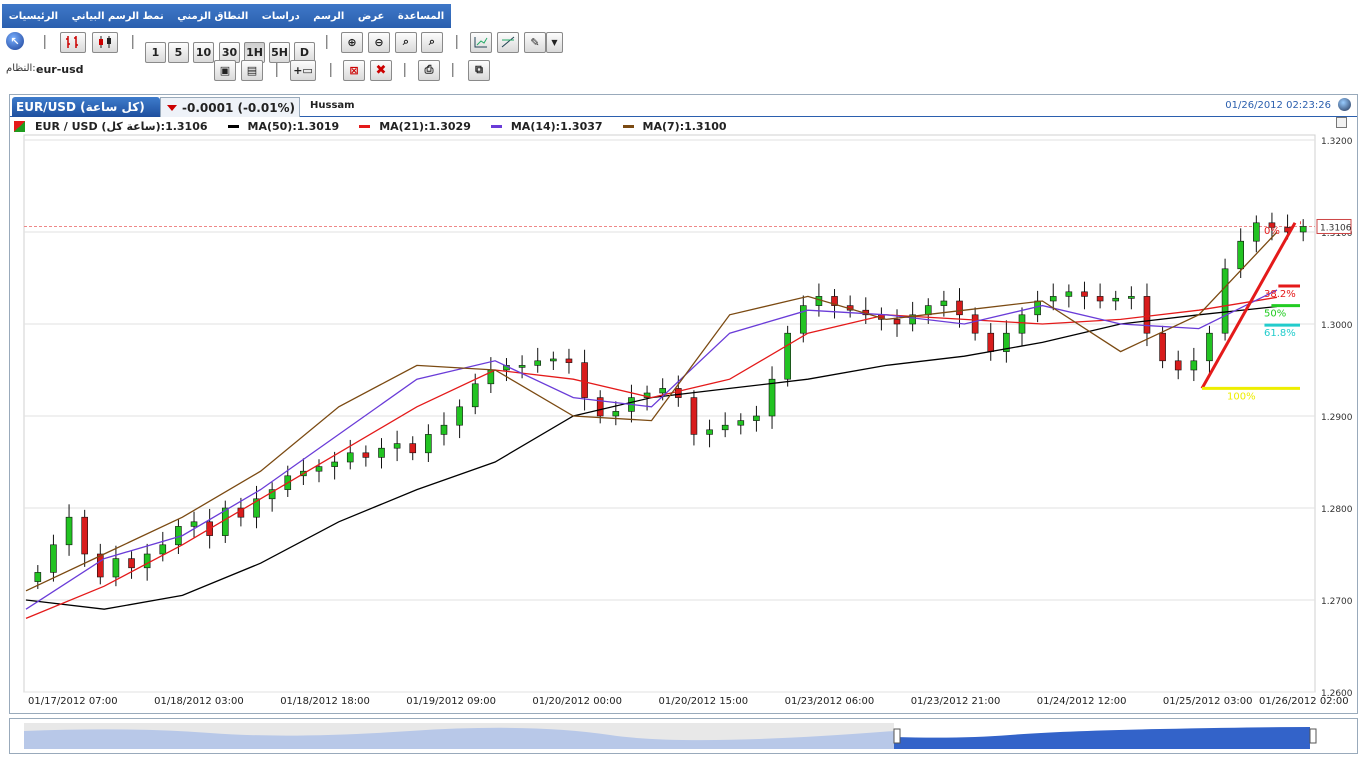  I want to click on y-tick-label: 1.2800, so click(1337, 510).